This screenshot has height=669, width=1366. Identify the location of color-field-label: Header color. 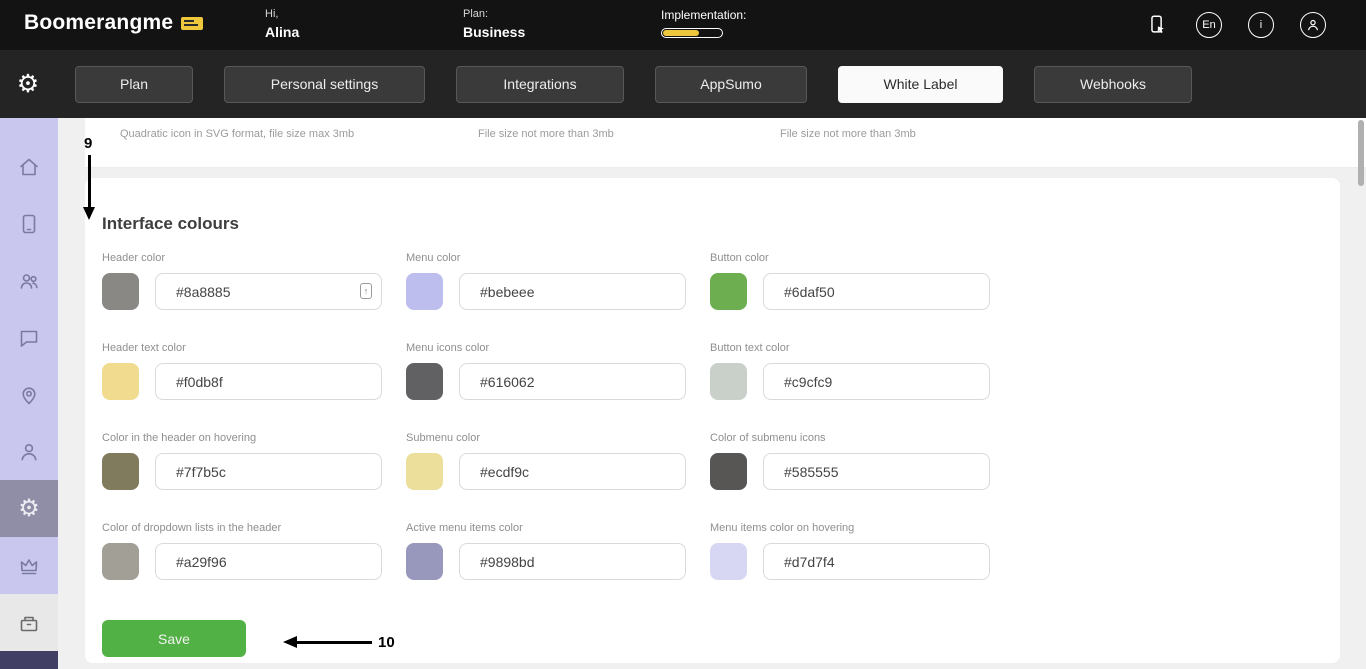
(133, 258).